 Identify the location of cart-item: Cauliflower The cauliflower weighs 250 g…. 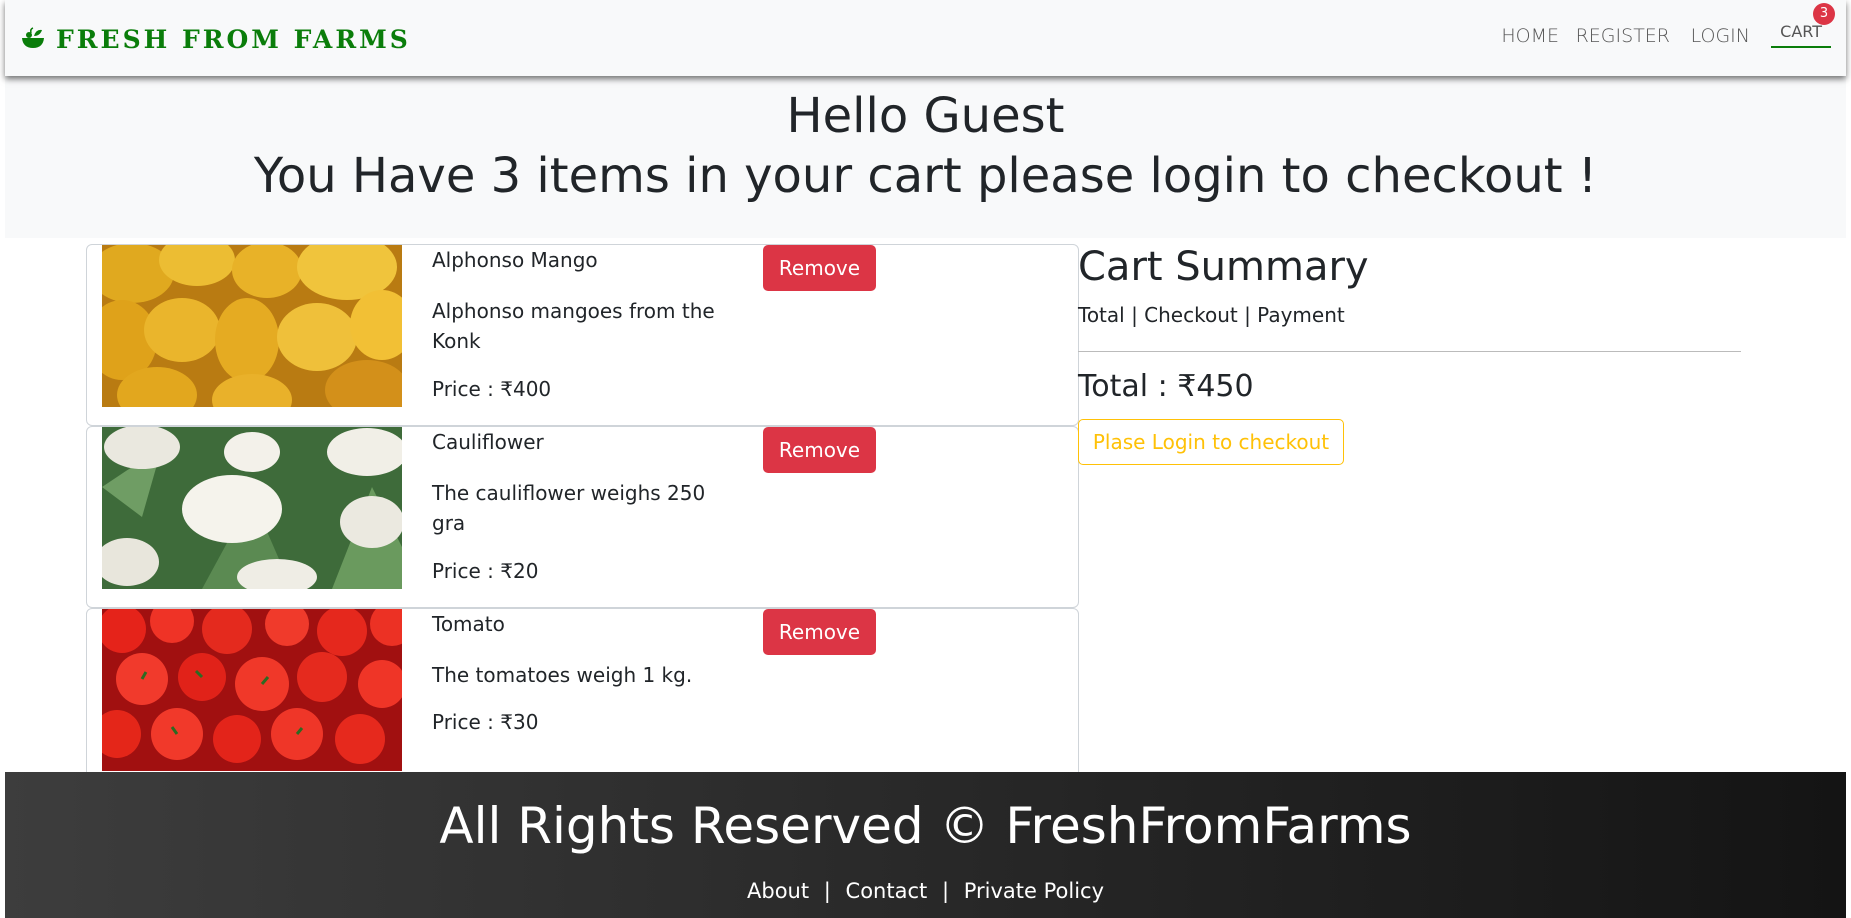
(582, 517).